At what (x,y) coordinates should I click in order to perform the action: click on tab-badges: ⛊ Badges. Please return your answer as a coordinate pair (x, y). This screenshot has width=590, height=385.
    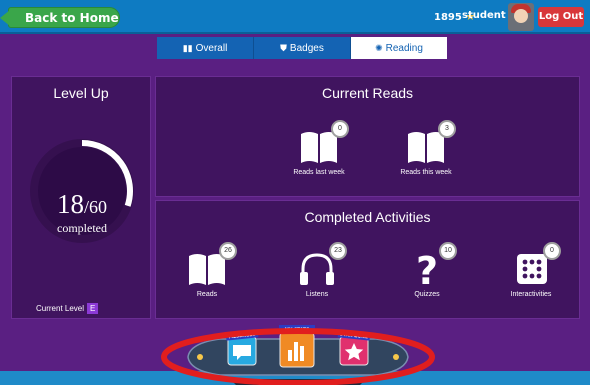
    Looking at the image, I should click on (302, 48).